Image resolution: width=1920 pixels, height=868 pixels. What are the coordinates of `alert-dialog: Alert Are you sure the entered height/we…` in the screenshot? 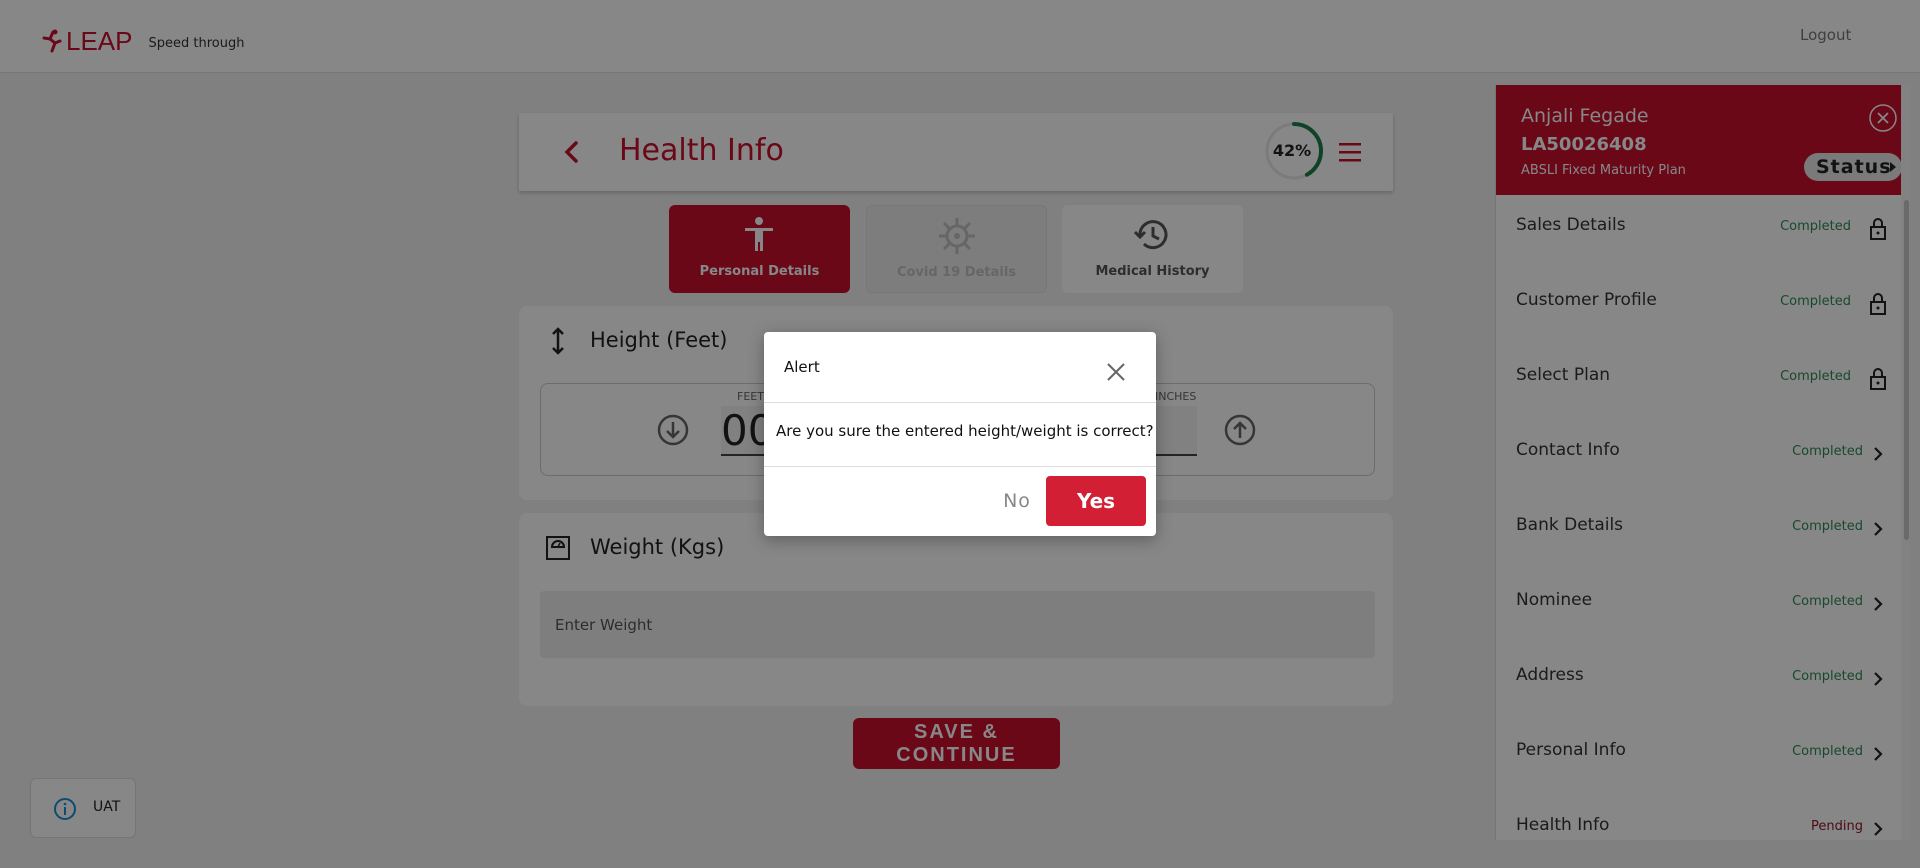 It's located at (960, 434).